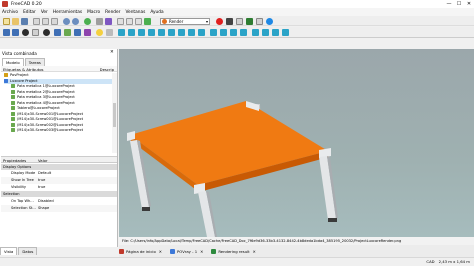 This screenshot has height=266, width=474. Describe the element at coordinates (67, 12) in the screenshot. I see `menu-herramientas: Herramientas` at that location.